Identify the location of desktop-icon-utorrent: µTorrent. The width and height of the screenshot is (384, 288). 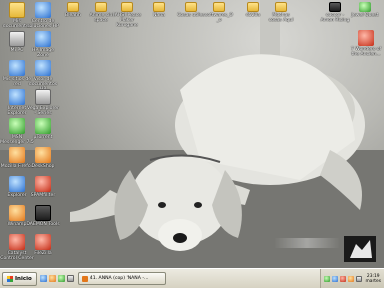
(43, 129).